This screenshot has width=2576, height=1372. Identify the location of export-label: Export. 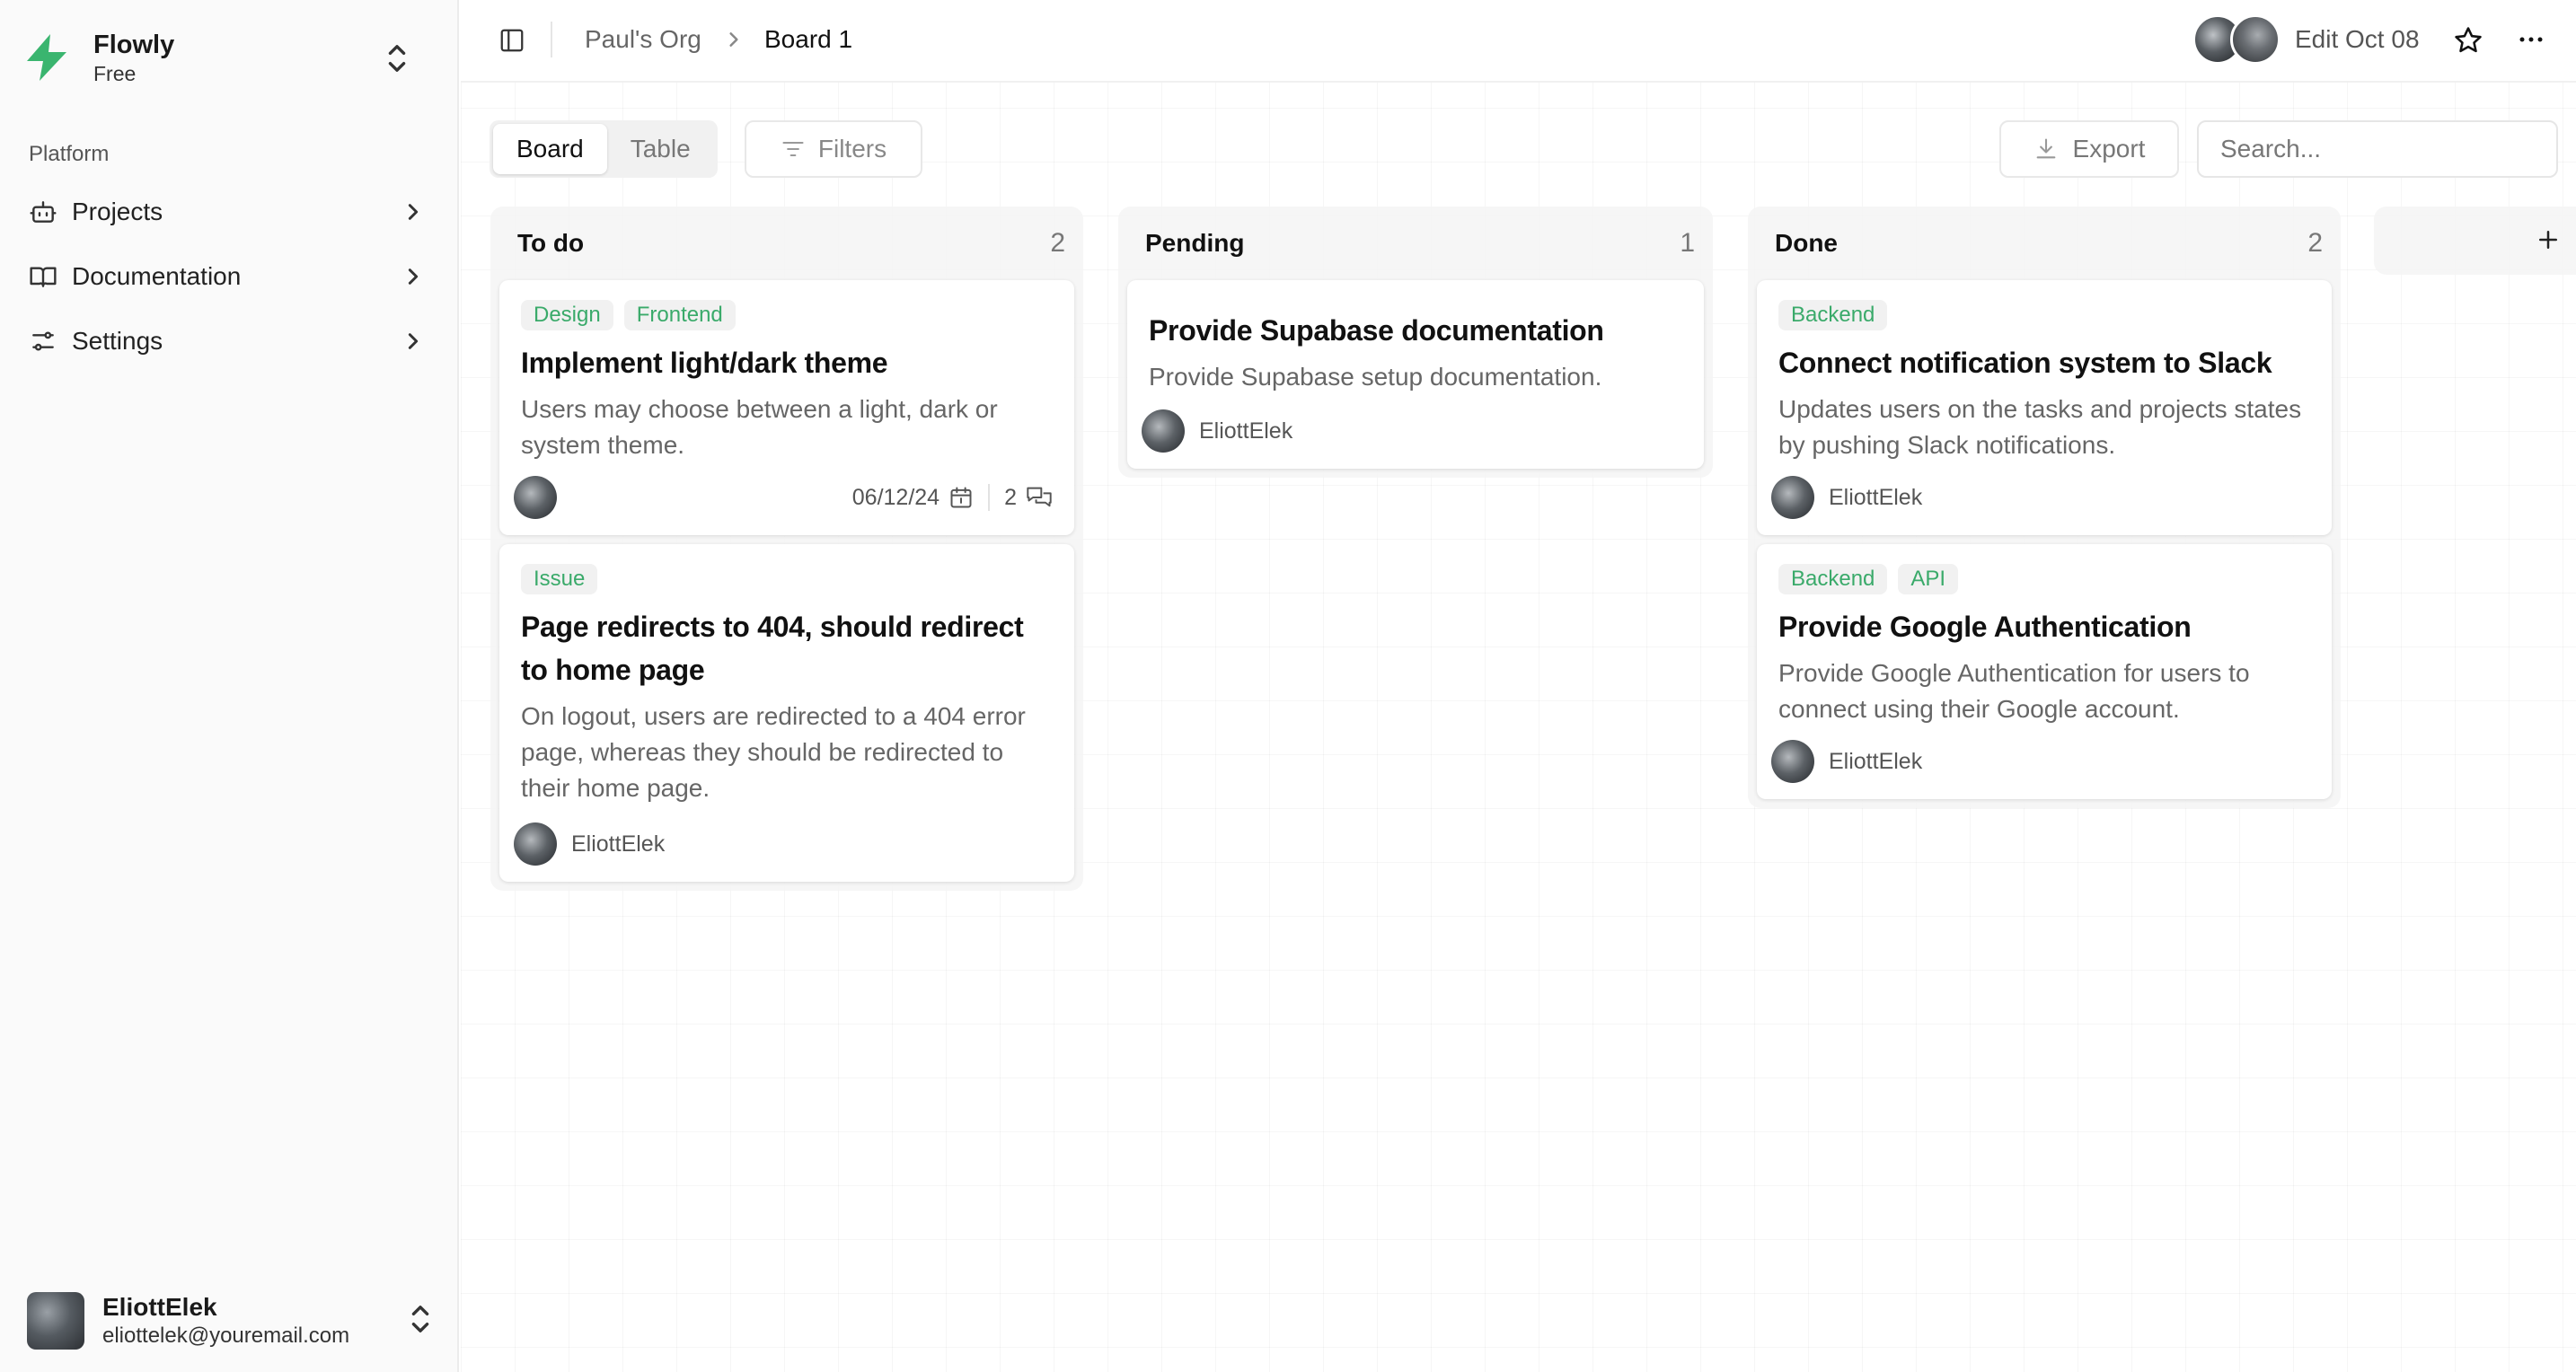
(2109, 149).